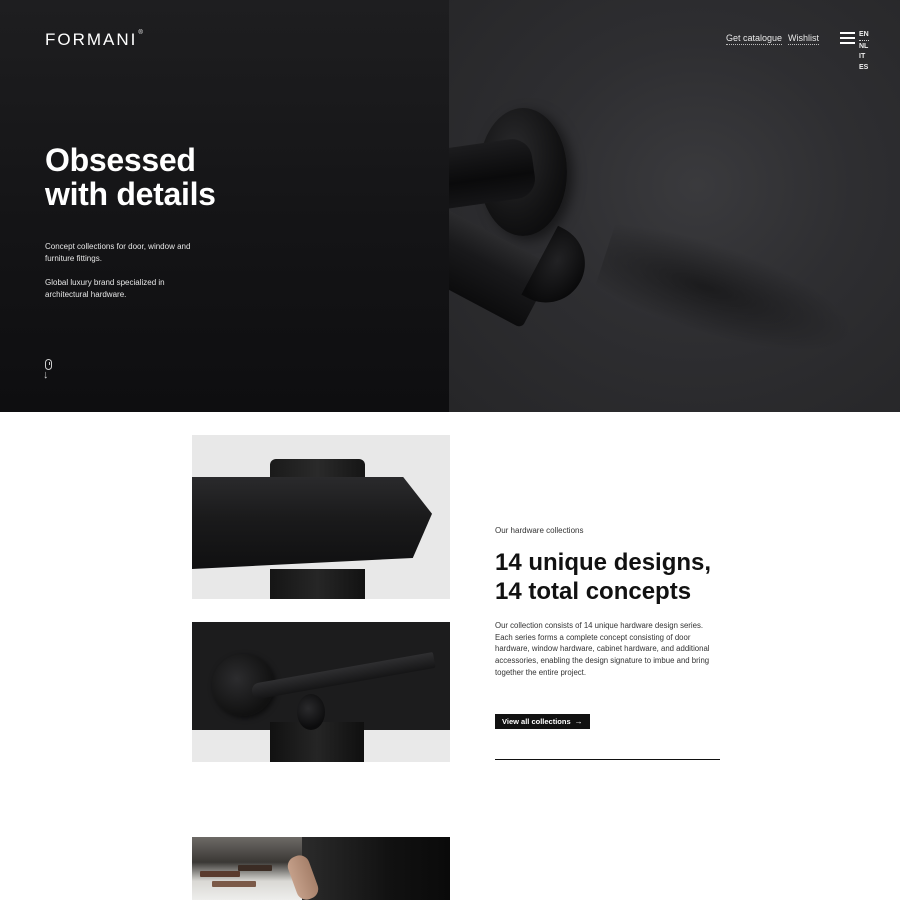 The height and width of the screenshot is (900, 900). I want to click on hero-title-line2: with details, so click(130, 194).